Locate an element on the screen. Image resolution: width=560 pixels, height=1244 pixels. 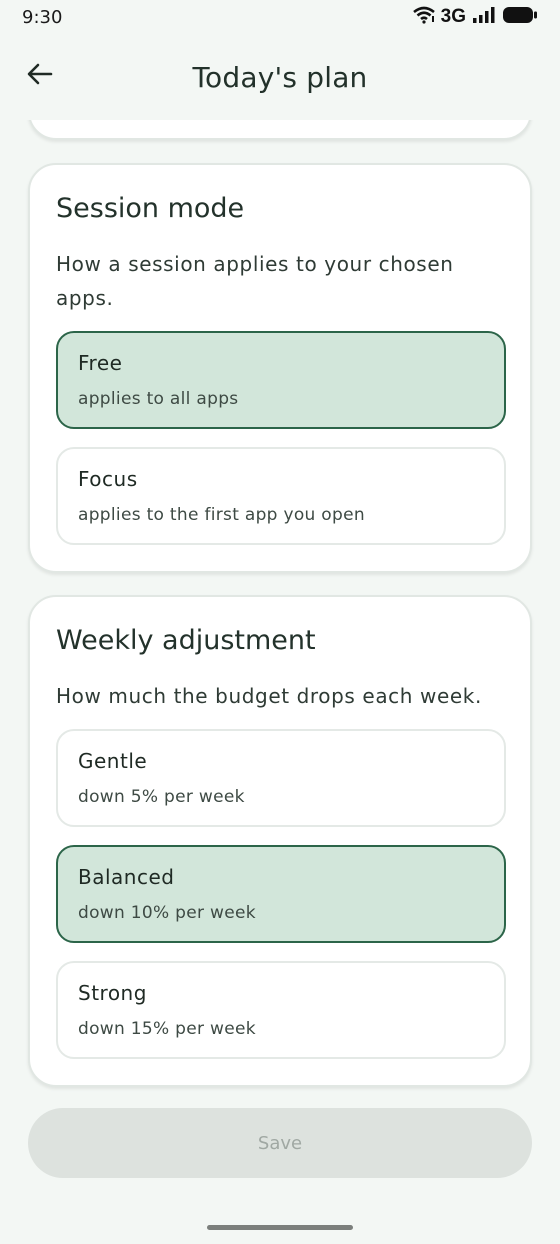
section-title: Weekly adjustment is located at coordinates (186, 640).